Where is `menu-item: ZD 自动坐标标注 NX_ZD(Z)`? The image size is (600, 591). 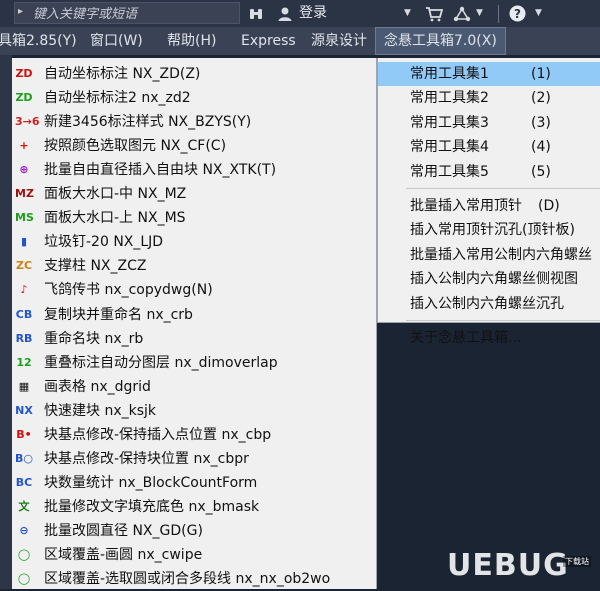
menu-item: ZD 自动坐标标注 NX_ZD(Z) is located at coordinates (194, 74).